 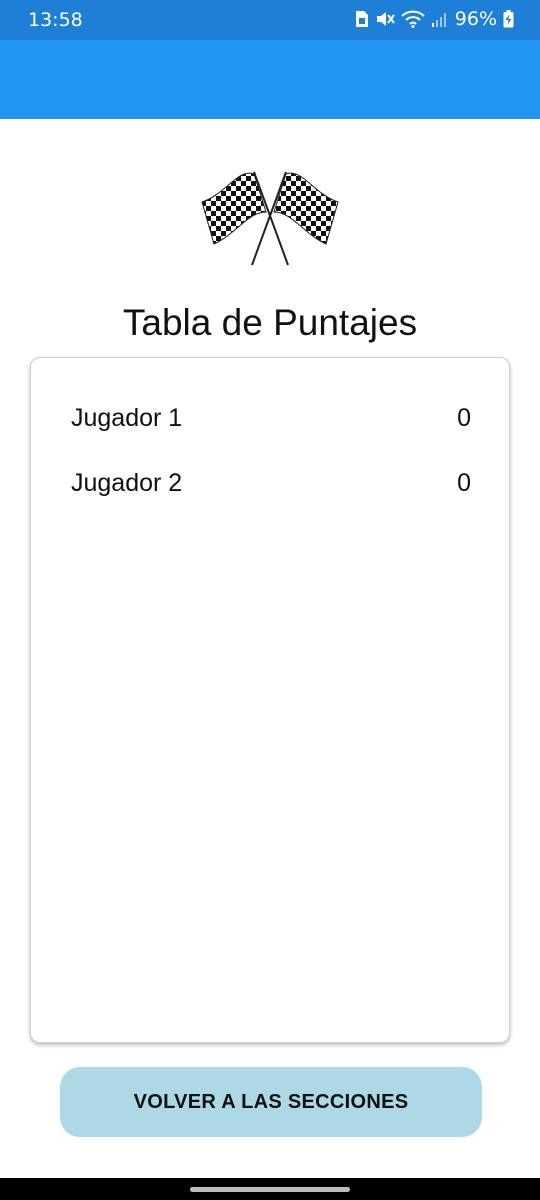 What do you see at coordinates (55, 20) in the screenshot?
I see `status-time: 13:58` at bounding box center [55, 20].